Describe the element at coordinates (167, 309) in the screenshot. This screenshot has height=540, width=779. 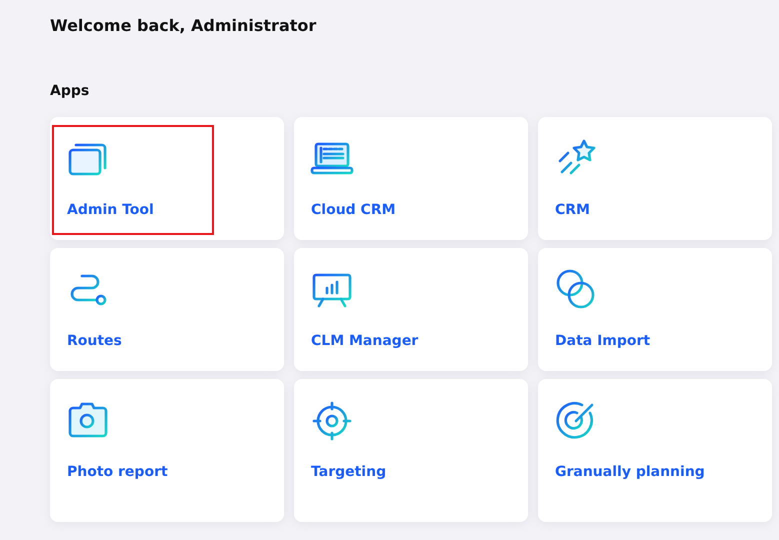
I see `app-card: Routes` at that location.